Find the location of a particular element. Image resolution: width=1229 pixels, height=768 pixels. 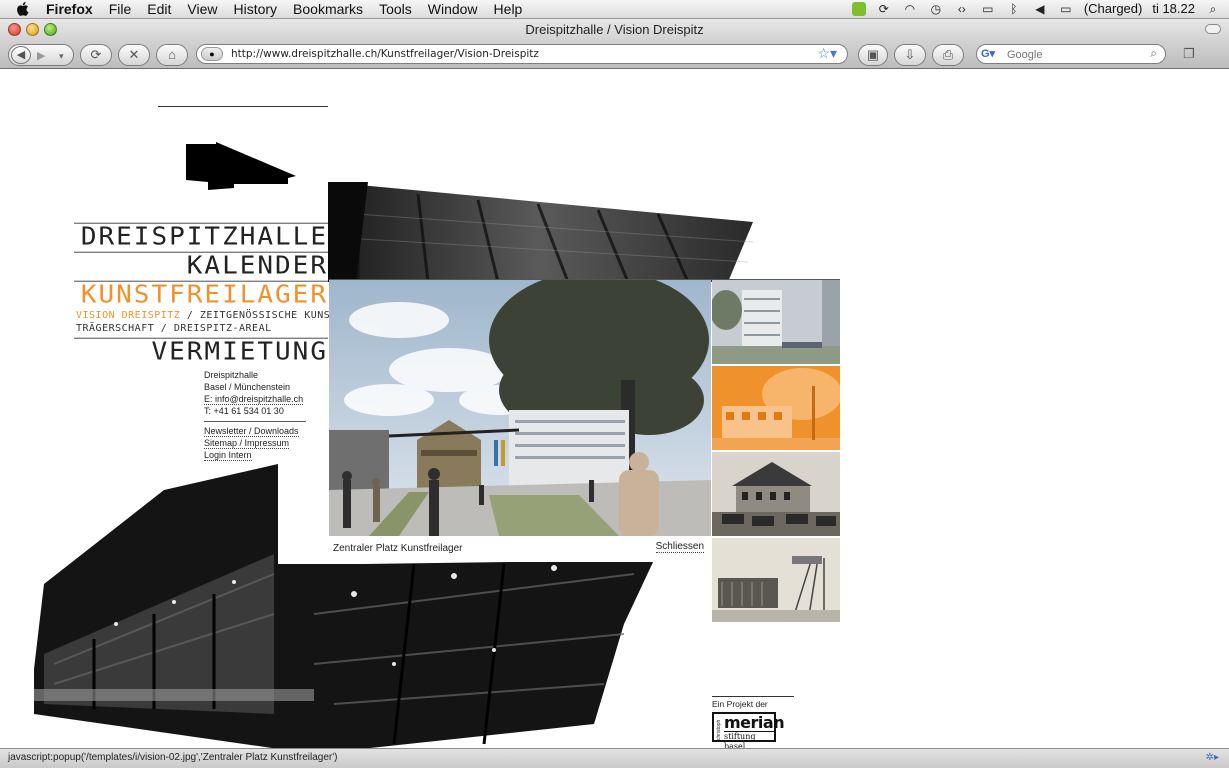

merian-logo-sub: stiftung basel is located at coordinates (749, 739).